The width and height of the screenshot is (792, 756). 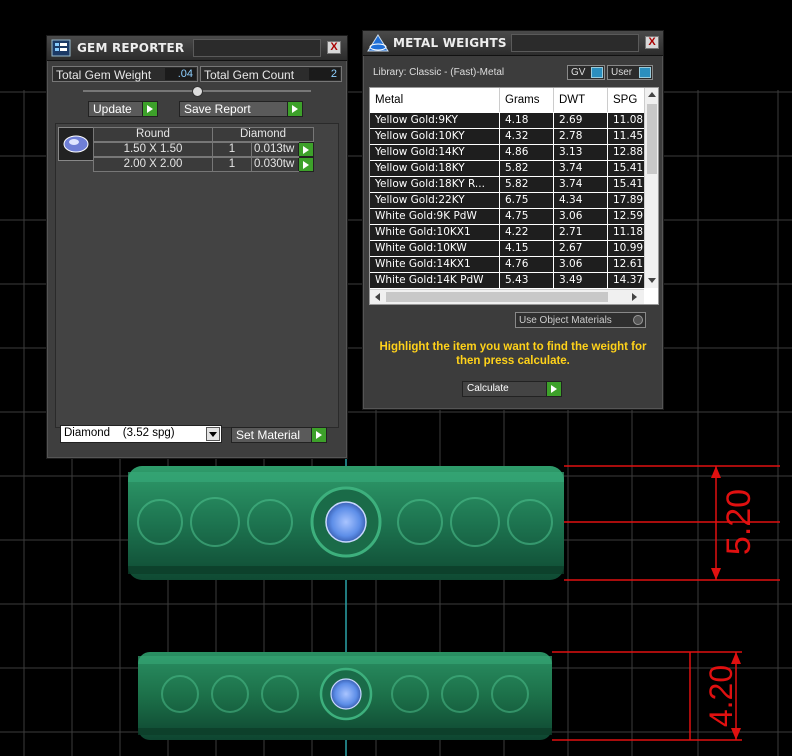 What do you see at coordinates (581, 100) in the screenshot?
I see `column-header-dwt: DWT` at bounding box center [581, 100].